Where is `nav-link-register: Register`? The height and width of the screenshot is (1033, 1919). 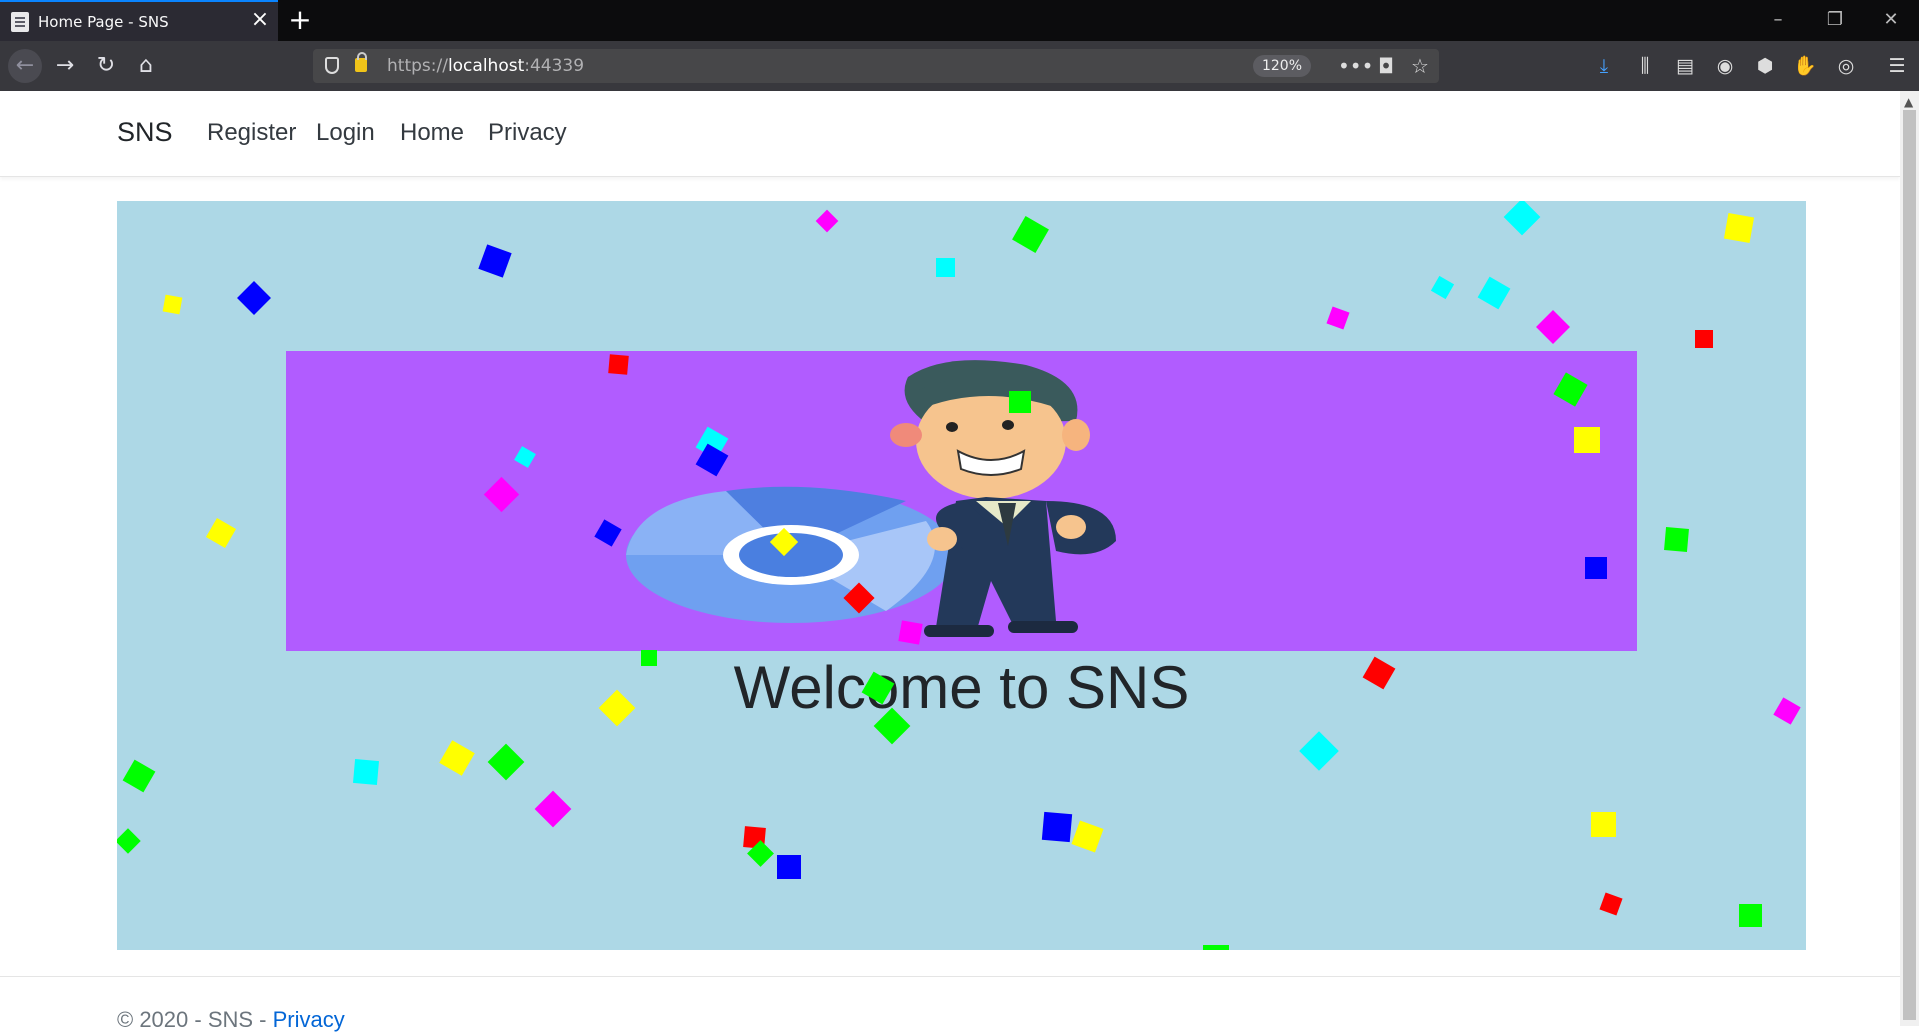
nav-link-register: Register is located at coordinates (251, 133).